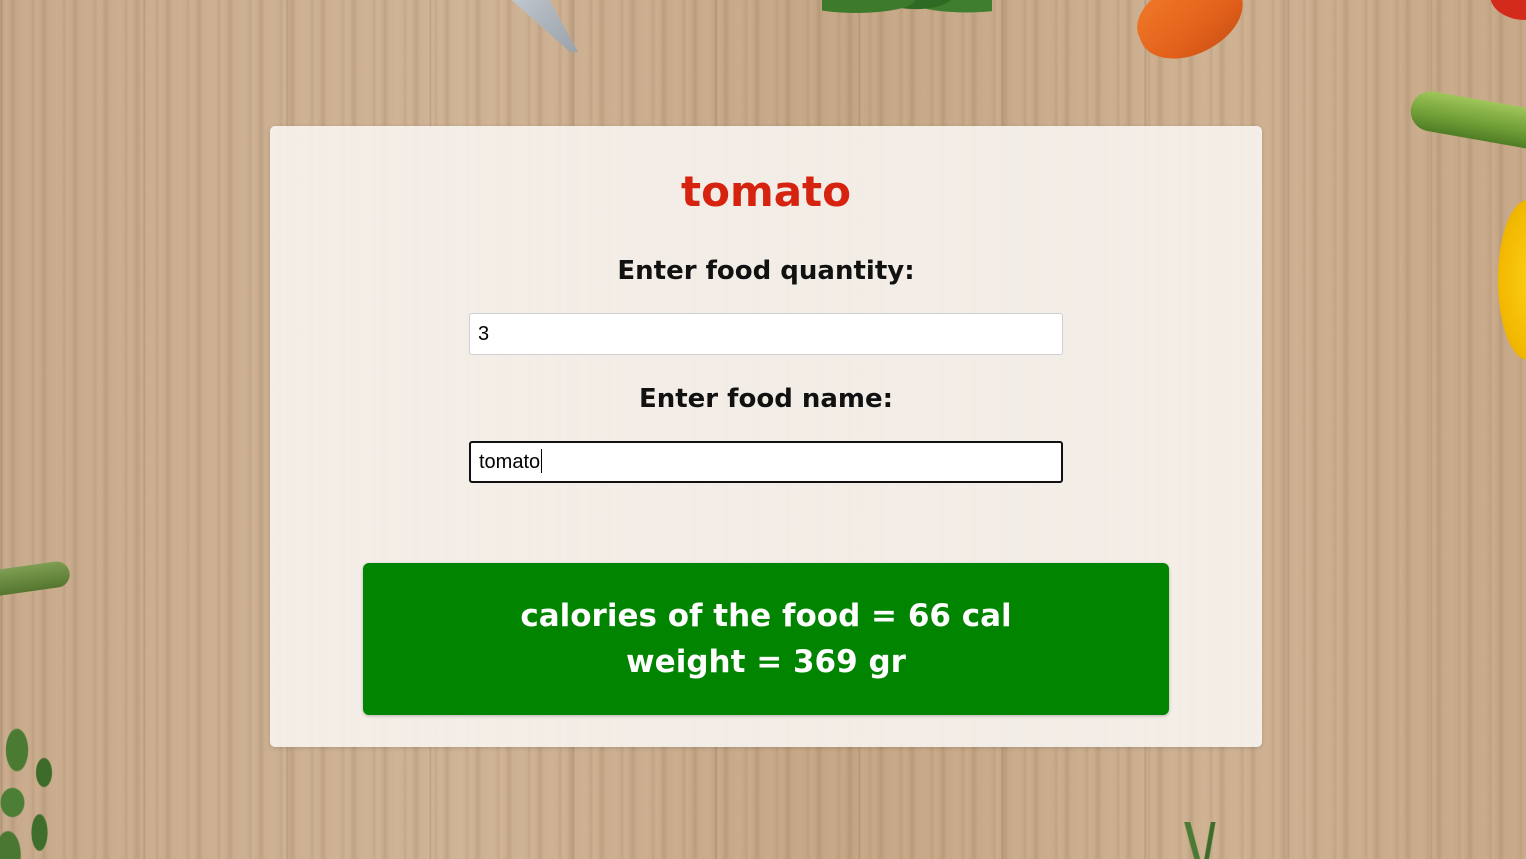  What do you see at coordinates (766, 462) in the screenshot?
I see `food-name-input: tomato` at bounding box center [766, 462].